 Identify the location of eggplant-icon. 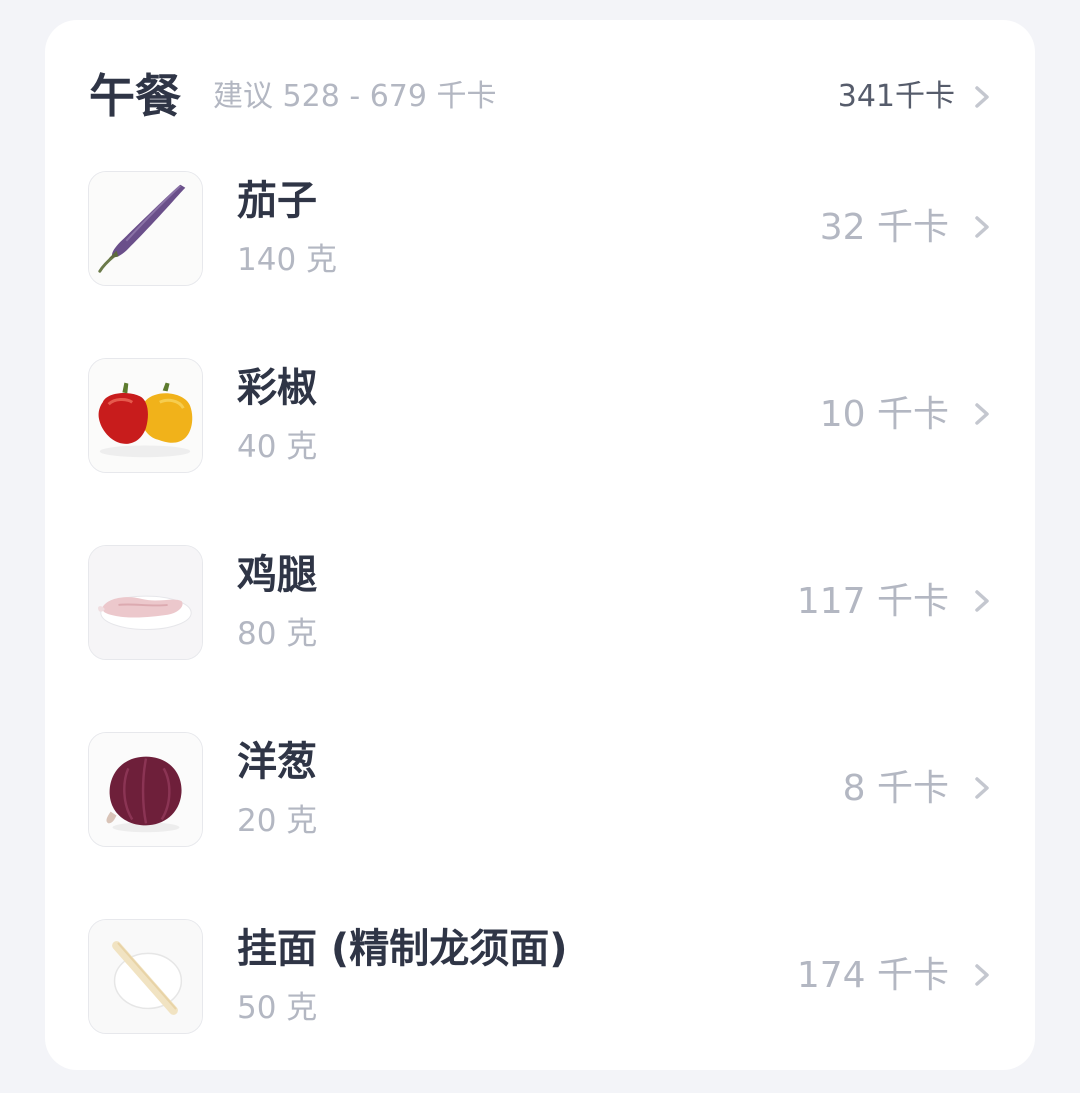
(145, 228).